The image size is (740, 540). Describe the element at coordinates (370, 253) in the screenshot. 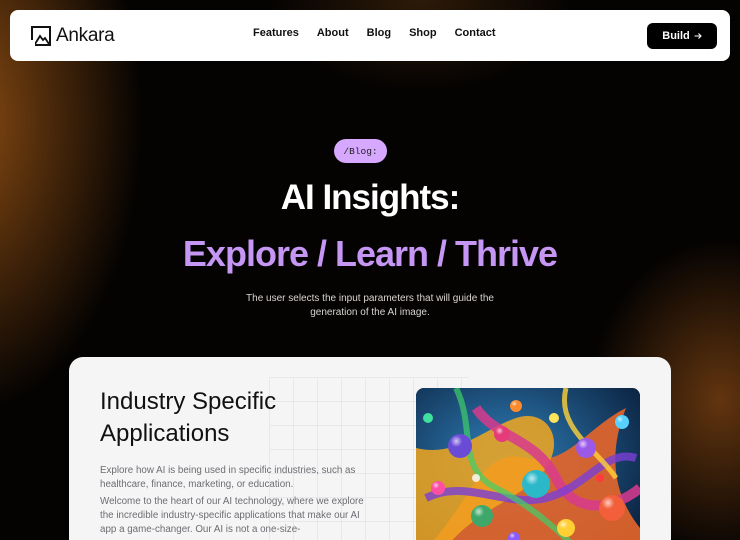

I see `hero-subtitle: Explore / Learn / Thrive` at that location.